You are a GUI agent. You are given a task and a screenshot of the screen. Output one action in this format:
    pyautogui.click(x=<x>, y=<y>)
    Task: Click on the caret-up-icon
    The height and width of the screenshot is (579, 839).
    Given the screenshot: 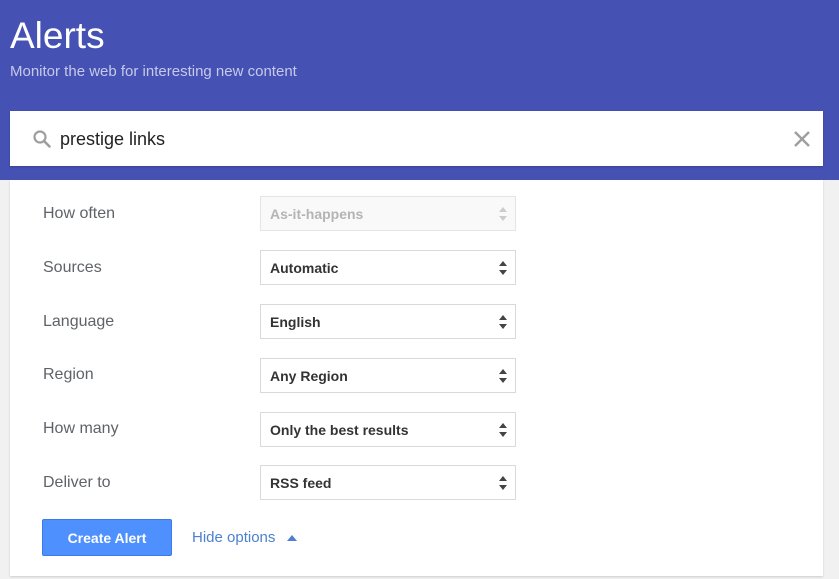 What is the action you would take?
    pyautogui.click(x=292, y=538)
    